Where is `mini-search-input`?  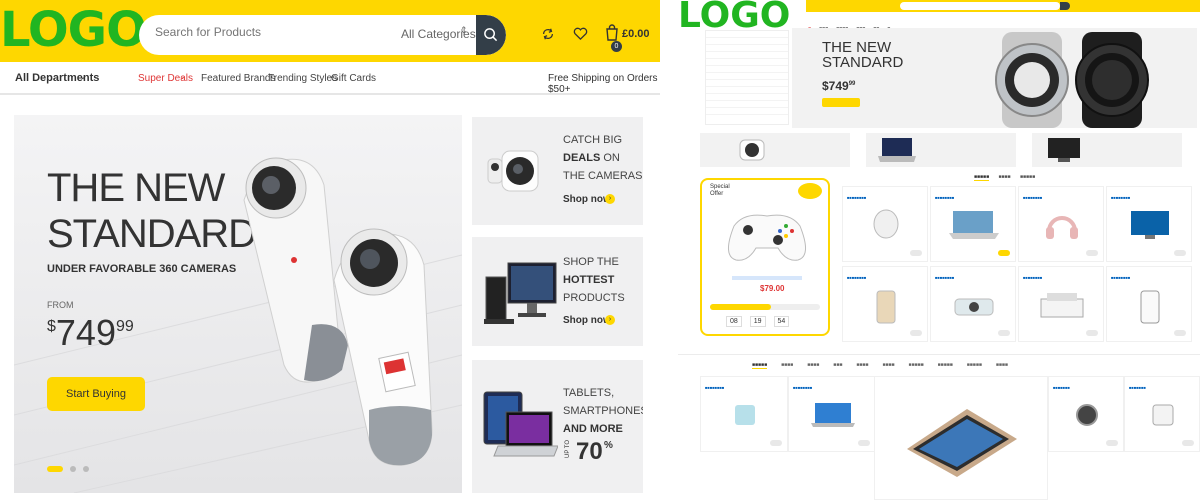
mini-search-input is located at coordinates (980, 6).